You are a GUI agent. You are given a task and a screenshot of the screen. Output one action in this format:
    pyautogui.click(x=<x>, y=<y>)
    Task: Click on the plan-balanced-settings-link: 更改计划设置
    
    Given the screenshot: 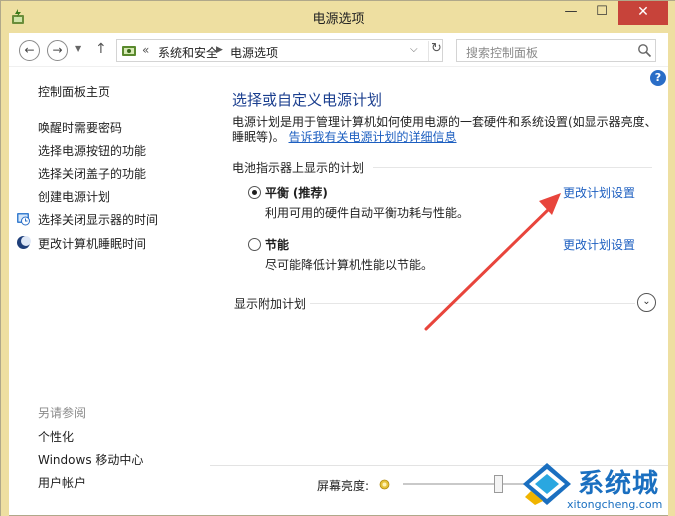 What is the action you would take?
    pyautogui.click(x=599, y=192)
    